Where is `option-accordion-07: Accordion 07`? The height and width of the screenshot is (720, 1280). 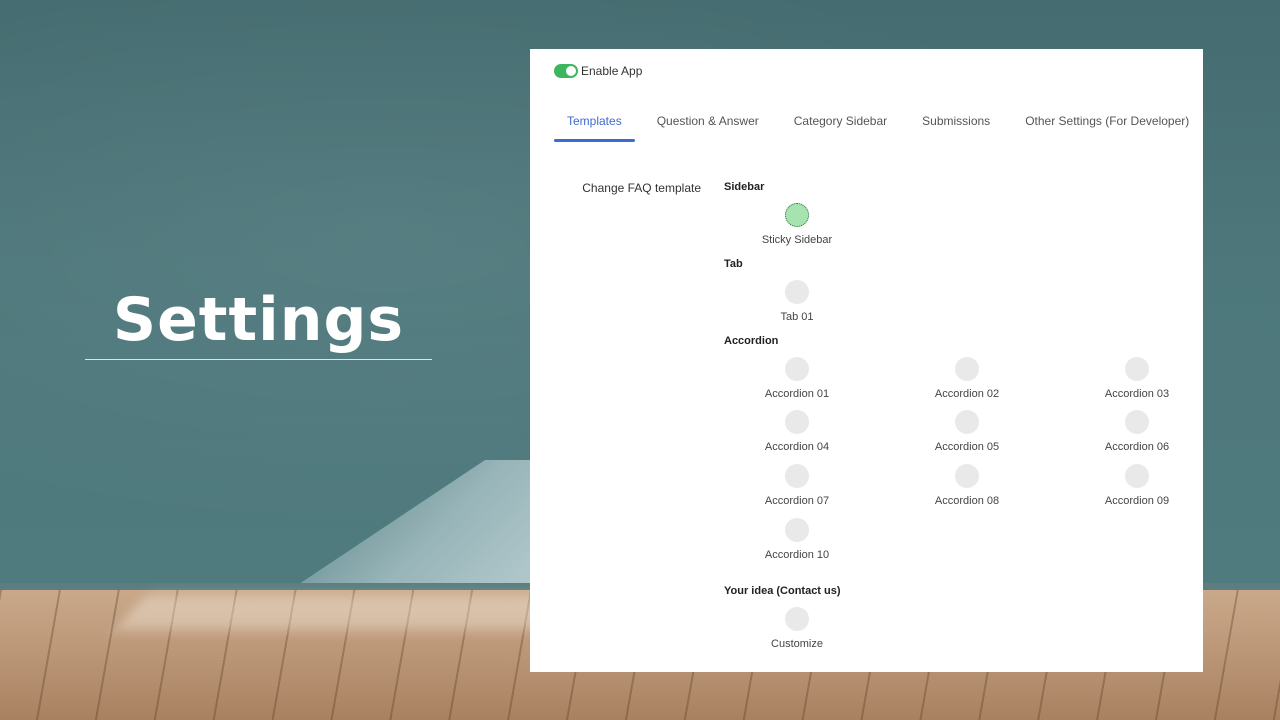 option-accordion-07: Accordion 07 is located at coordinates (797, 485).